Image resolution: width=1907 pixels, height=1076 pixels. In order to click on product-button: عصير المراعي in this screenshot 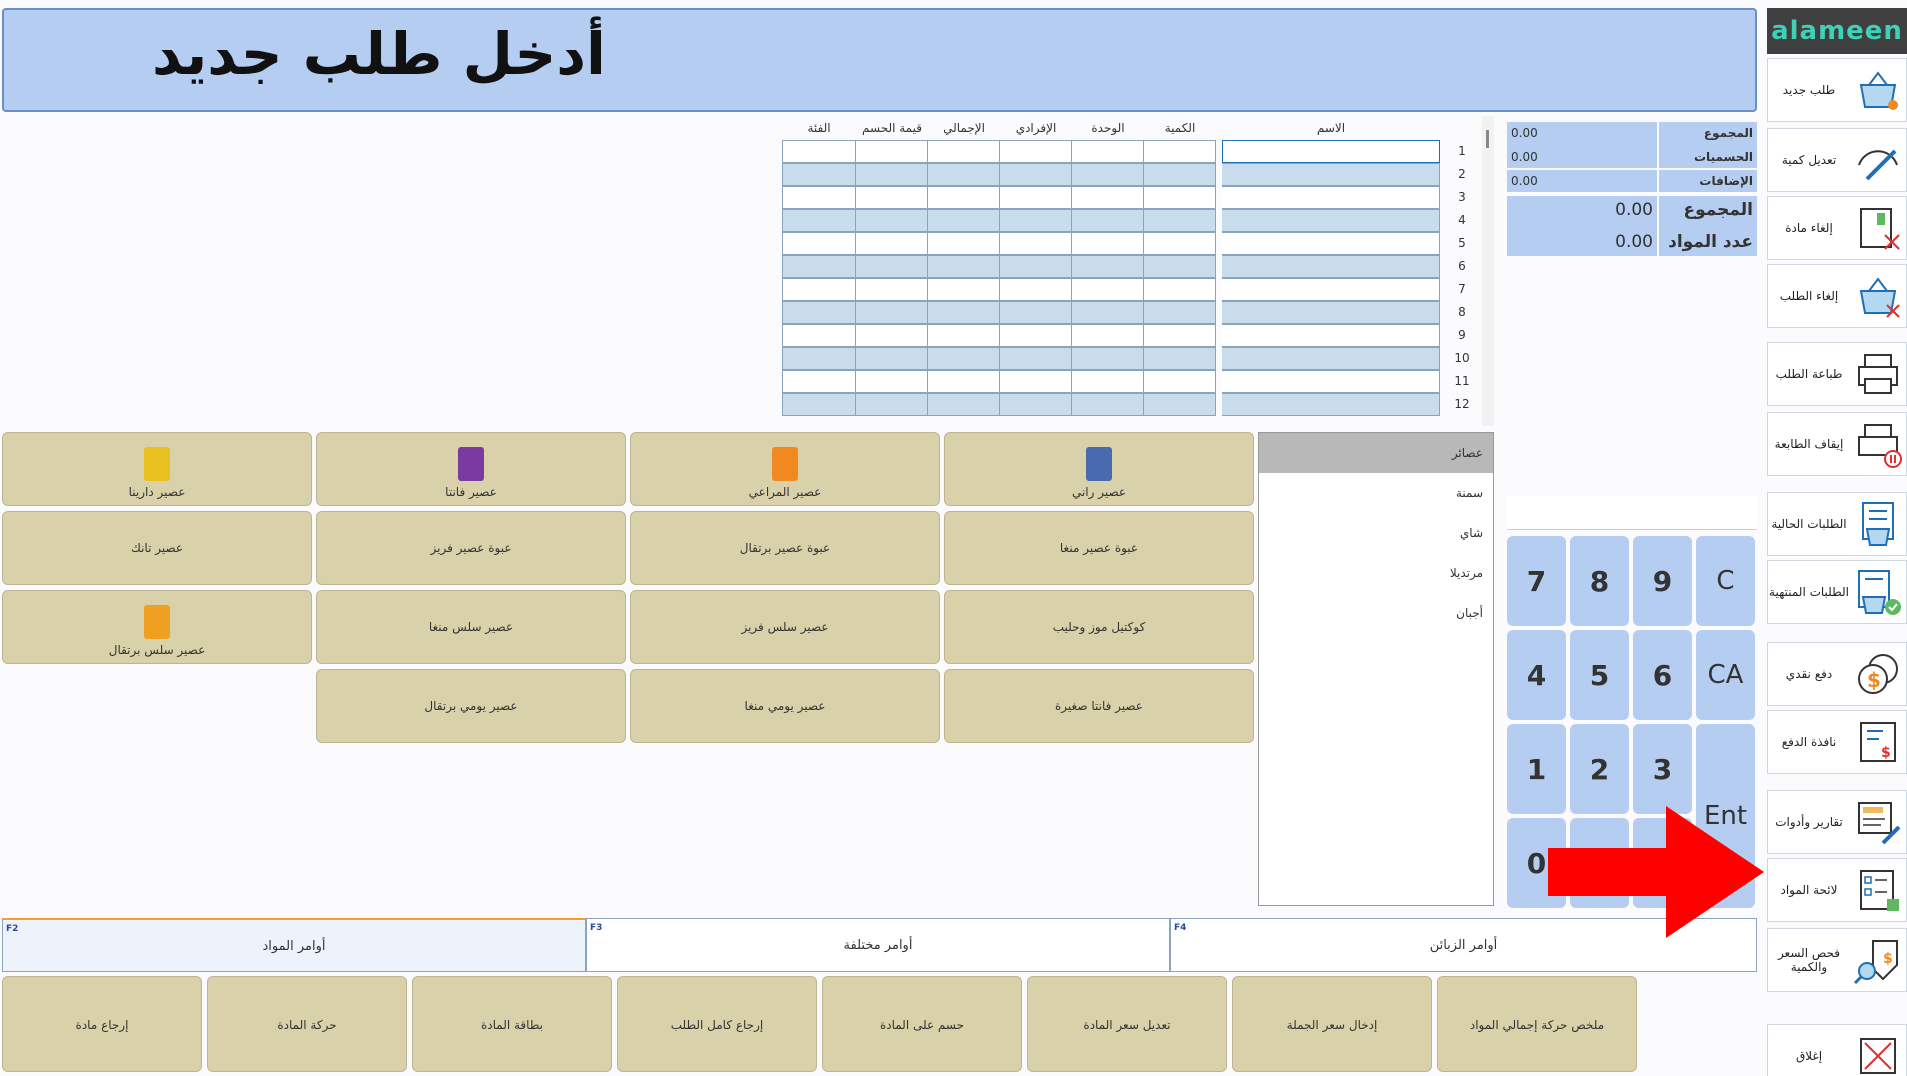, I will do `click(785, 469)`.